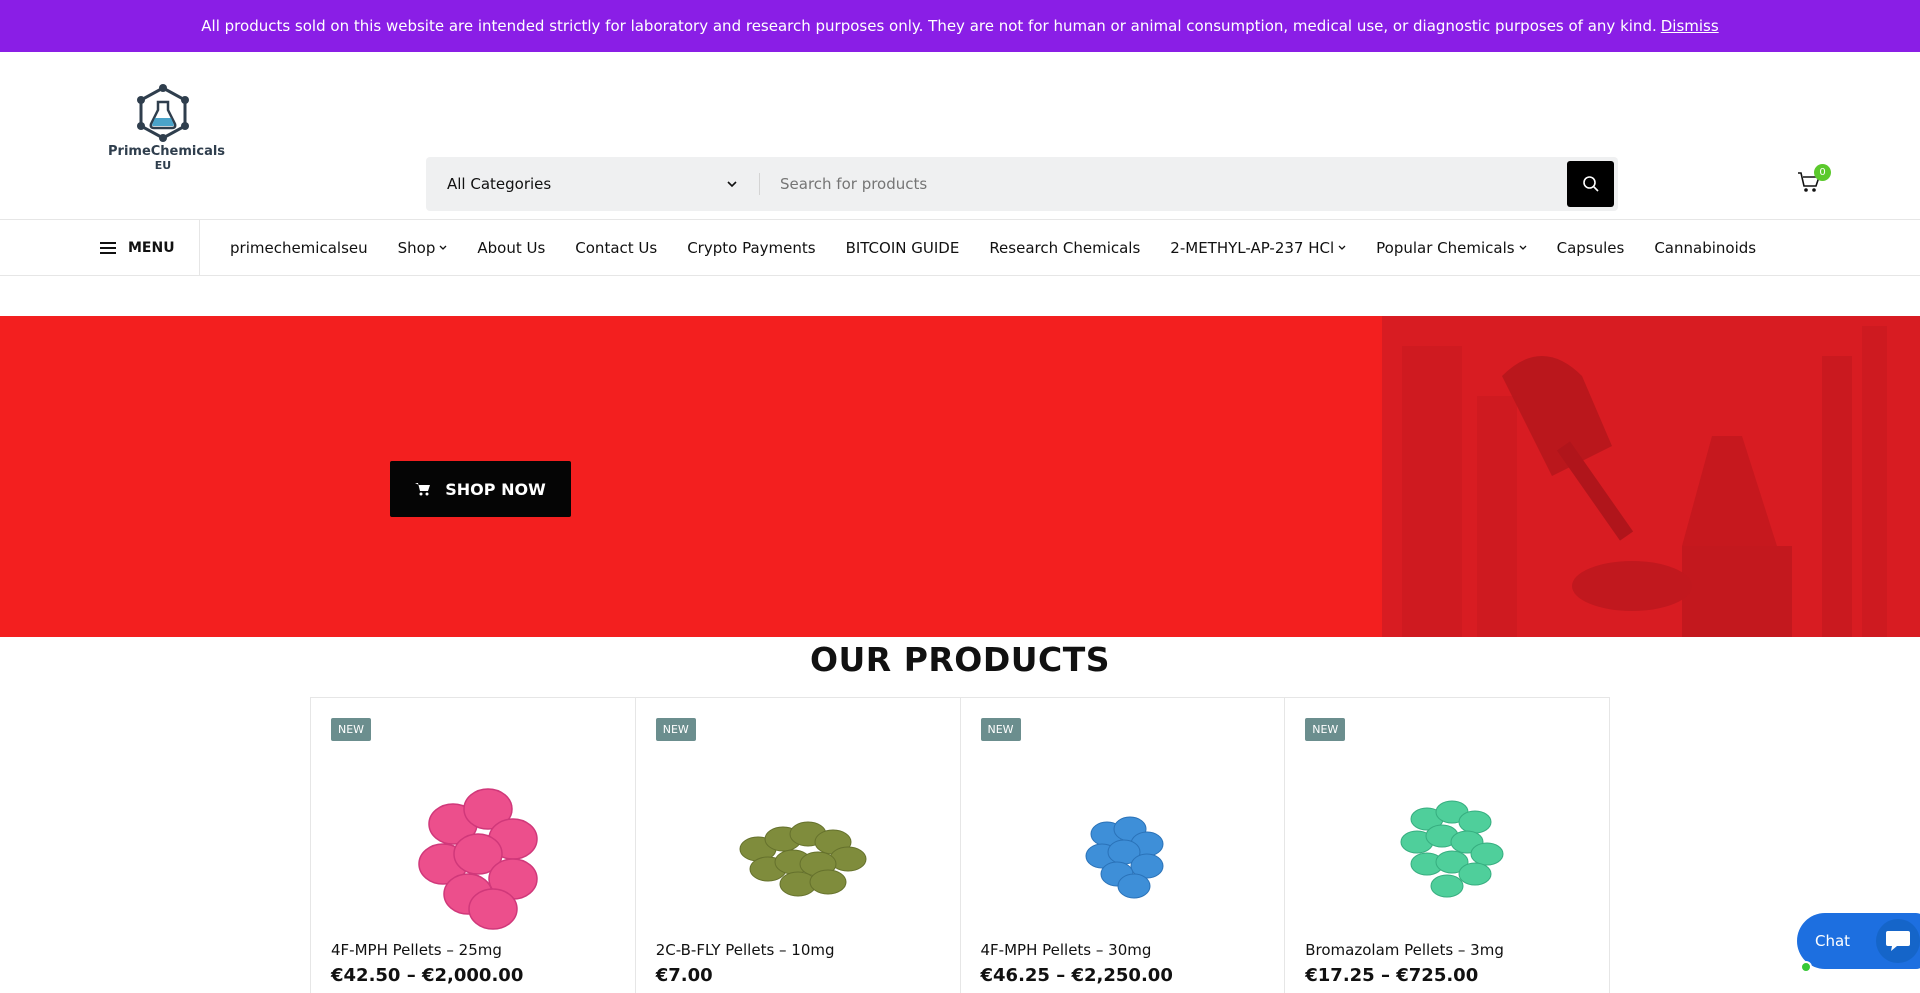 This screenshot has height=993, width=1920. I want to click on site-logo: PrimeChemicals EU, so click(167, 139).